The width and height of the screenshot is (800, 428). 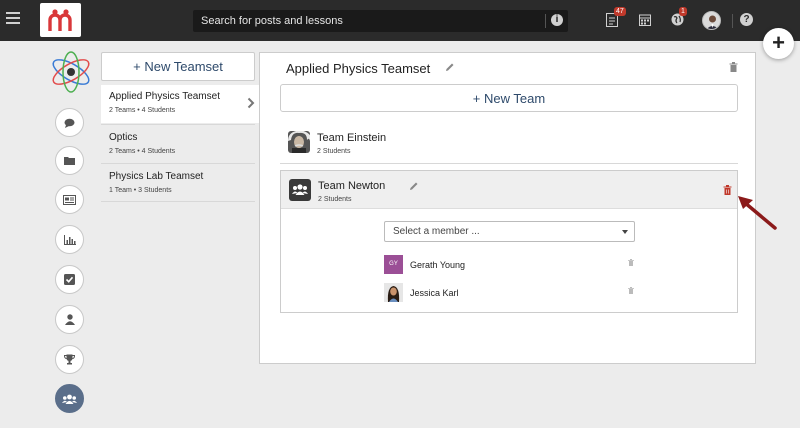 I want to click on member-name: Gerath Young, so click(x=438, y=265).